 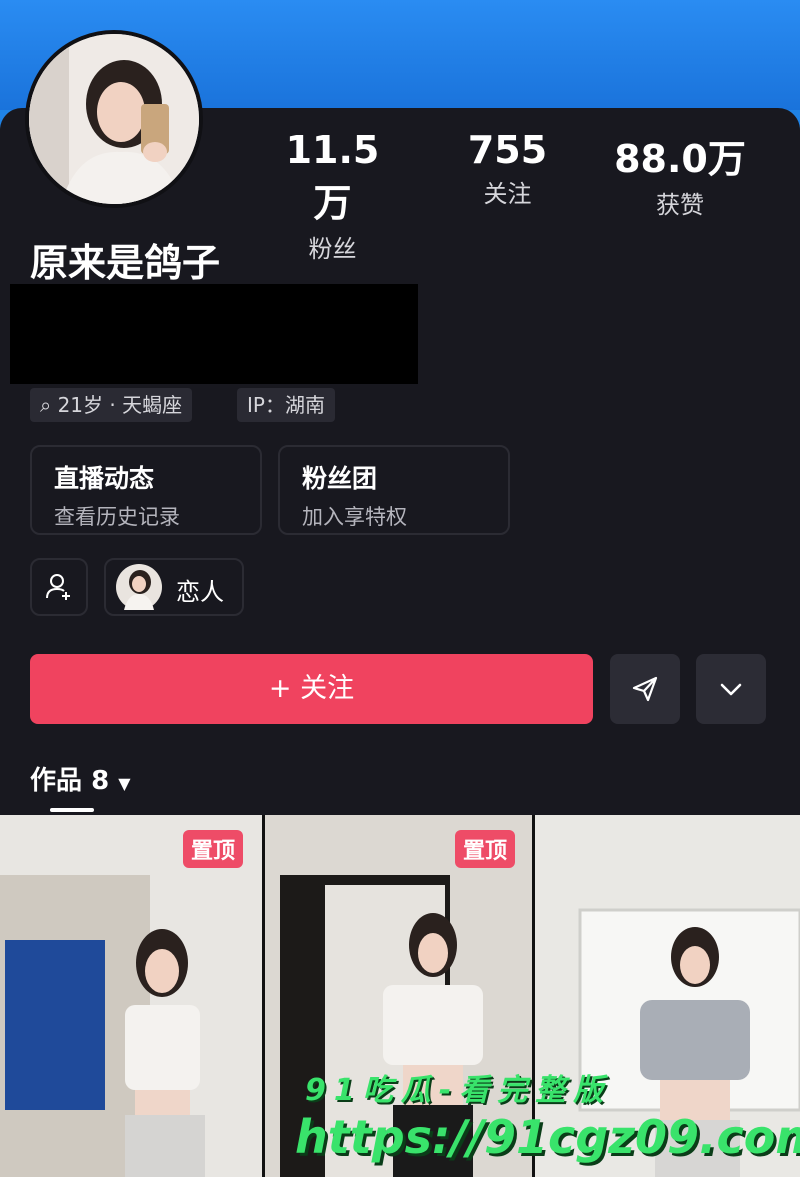 I want to click on caret-down-icon: ▼, so click(x=124, y=783).